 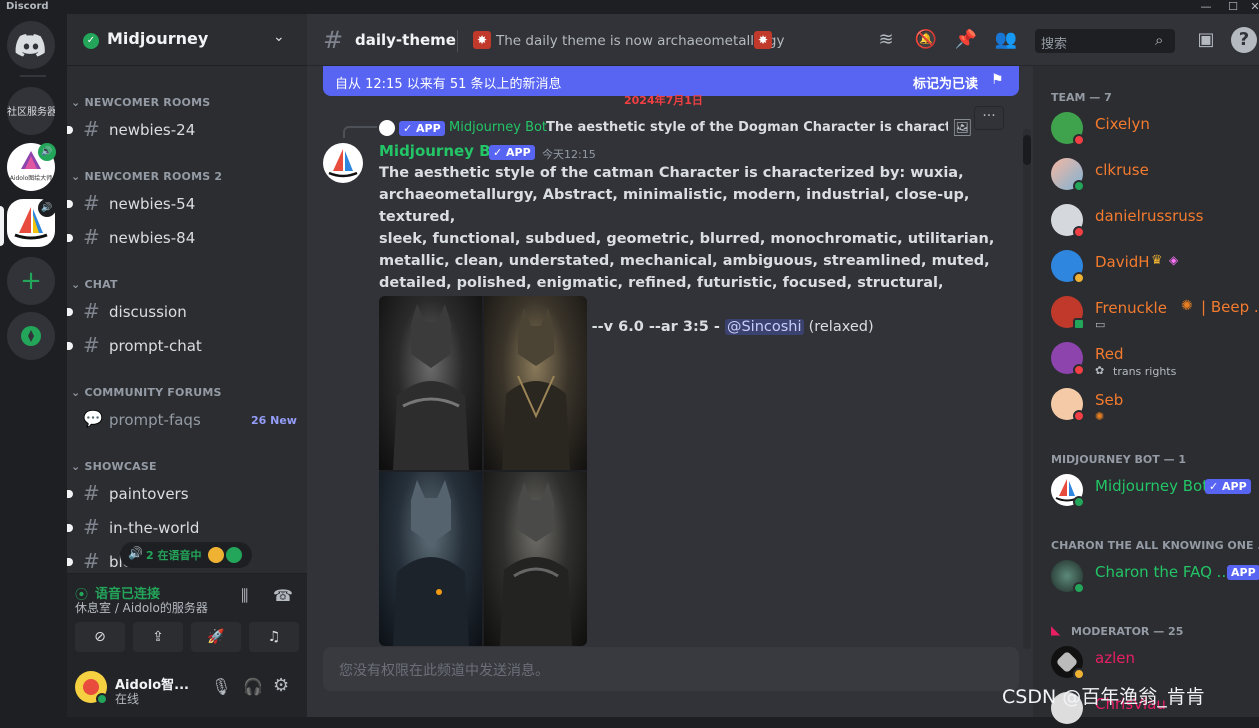 What do you see at coordinates (663, 100) in the screenshot?
I see `date-divider: 2024年7月1日` at bounding box center [663, 100].